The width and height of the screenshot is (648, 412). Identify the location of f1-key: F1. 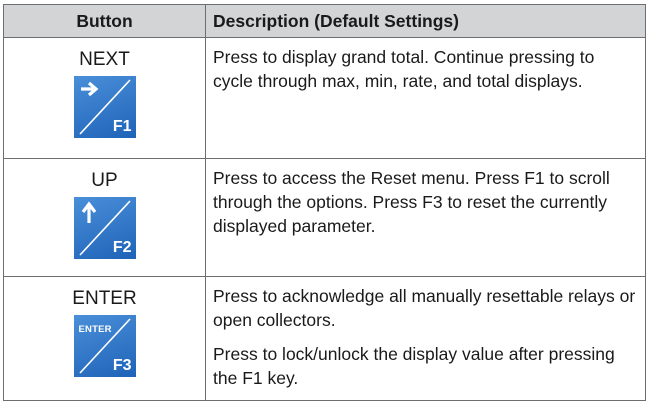
(104, 107).